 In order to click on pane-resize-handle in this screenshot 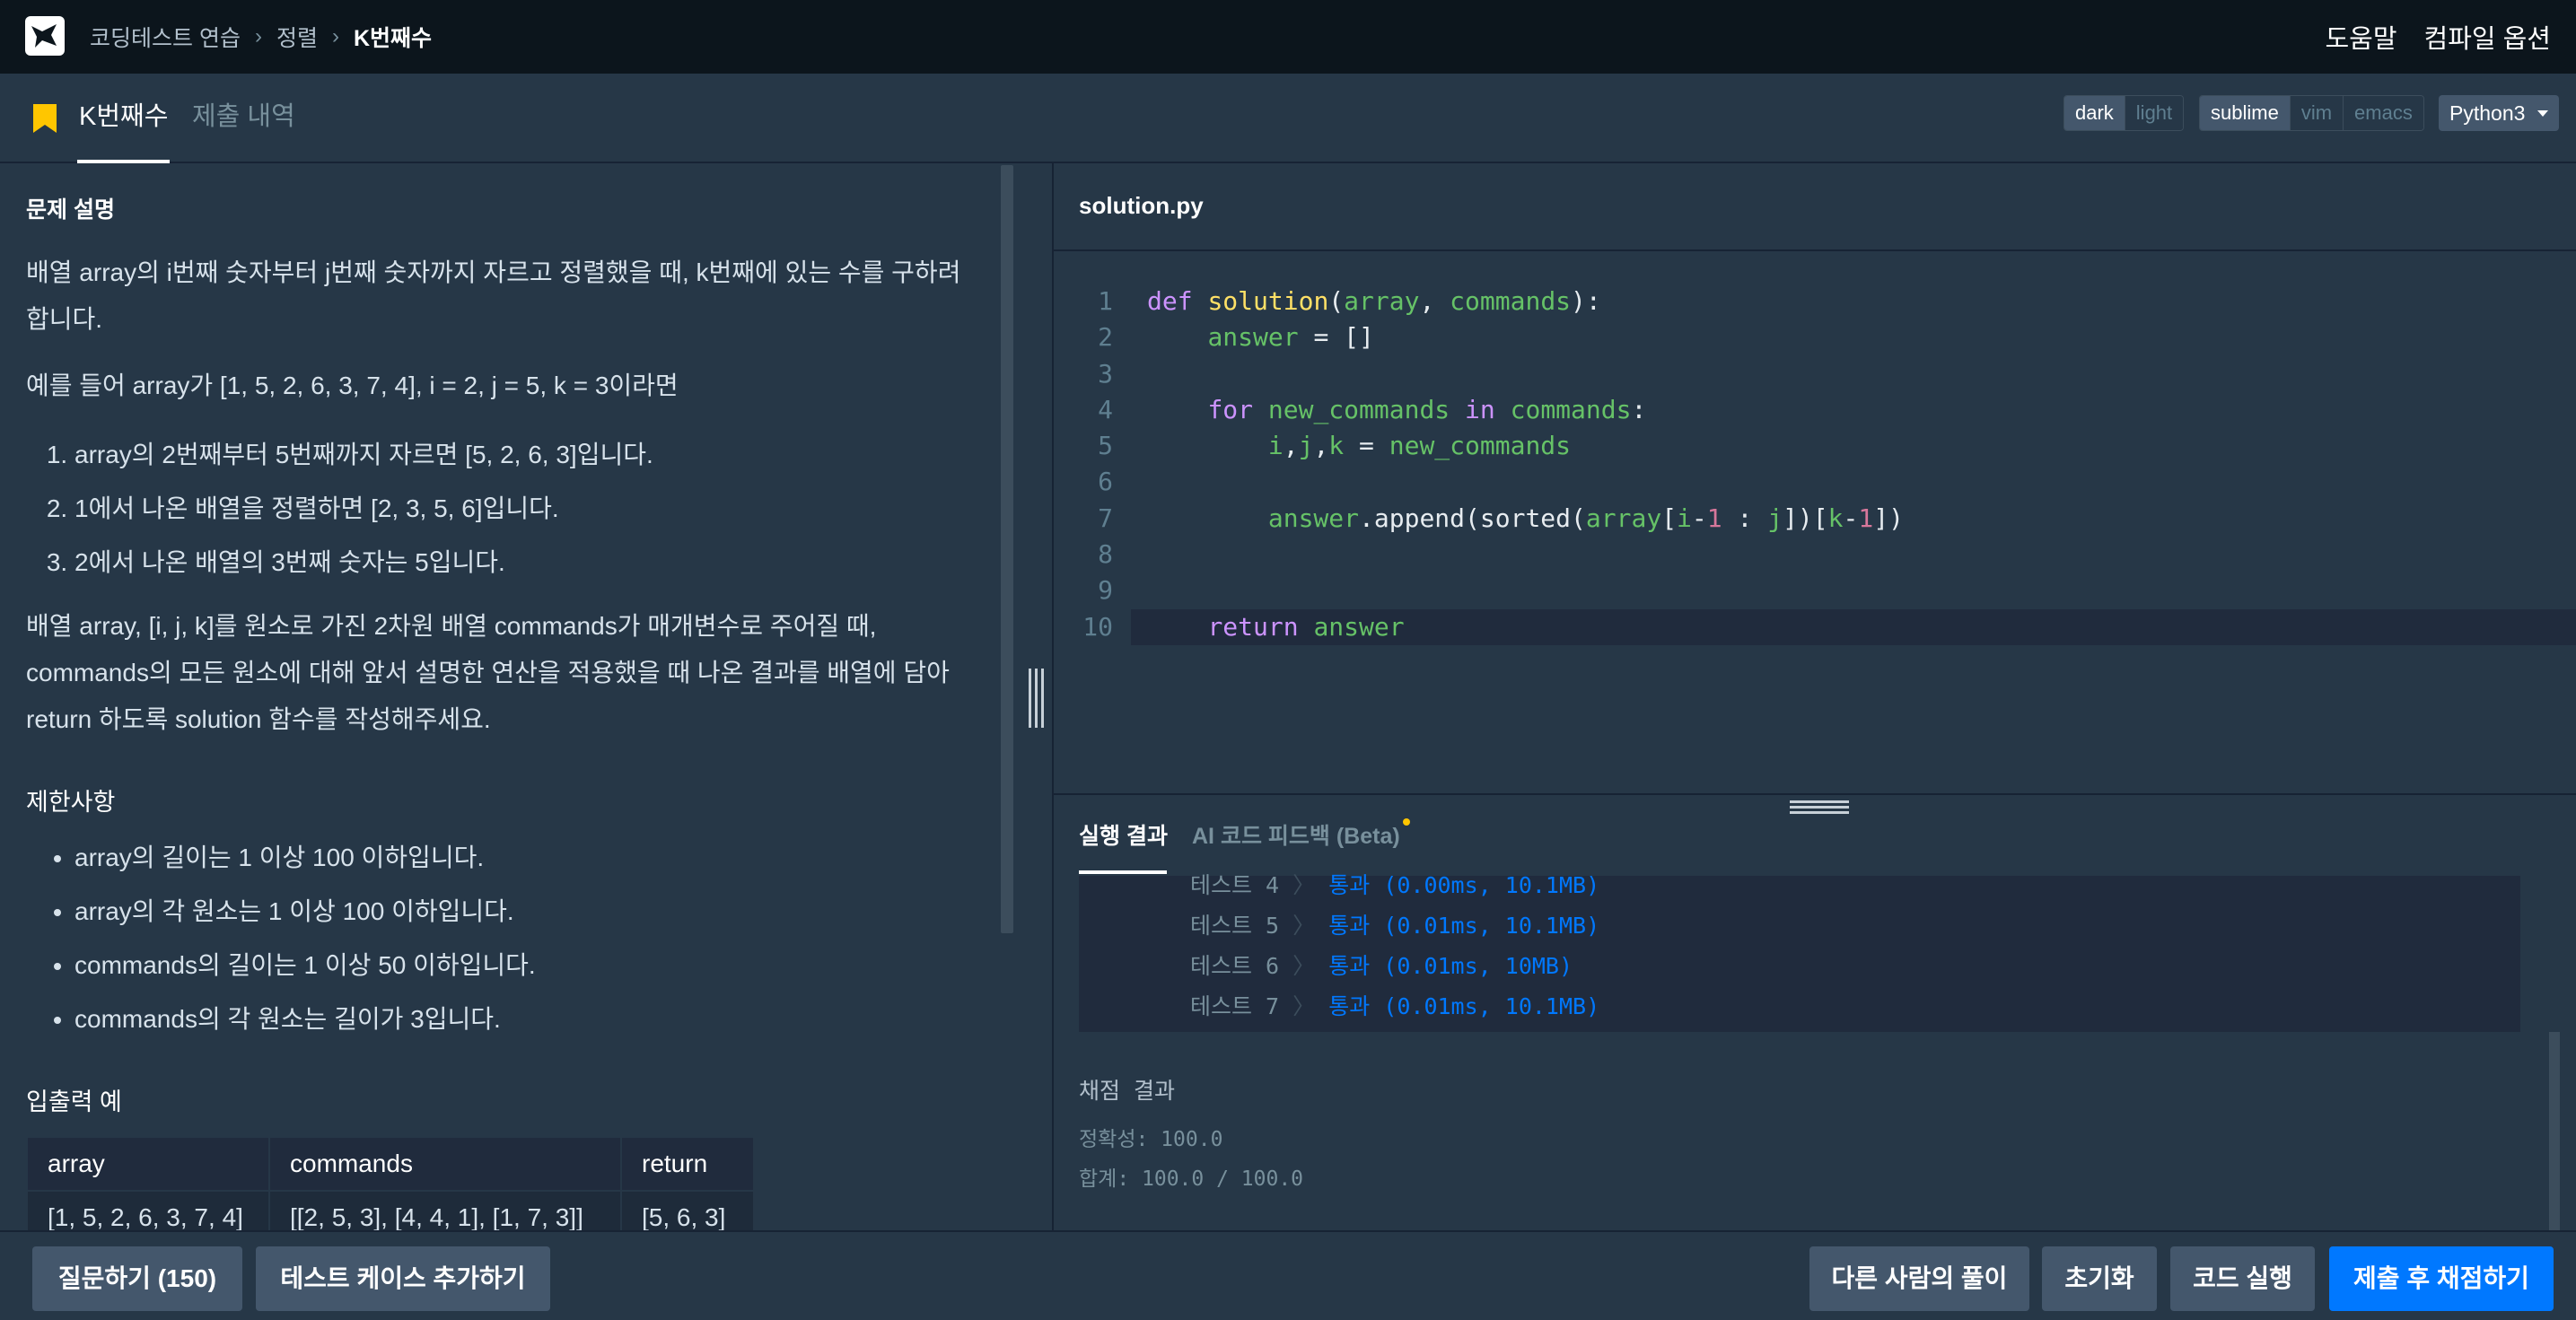, I will do `click(1037, 698)`.